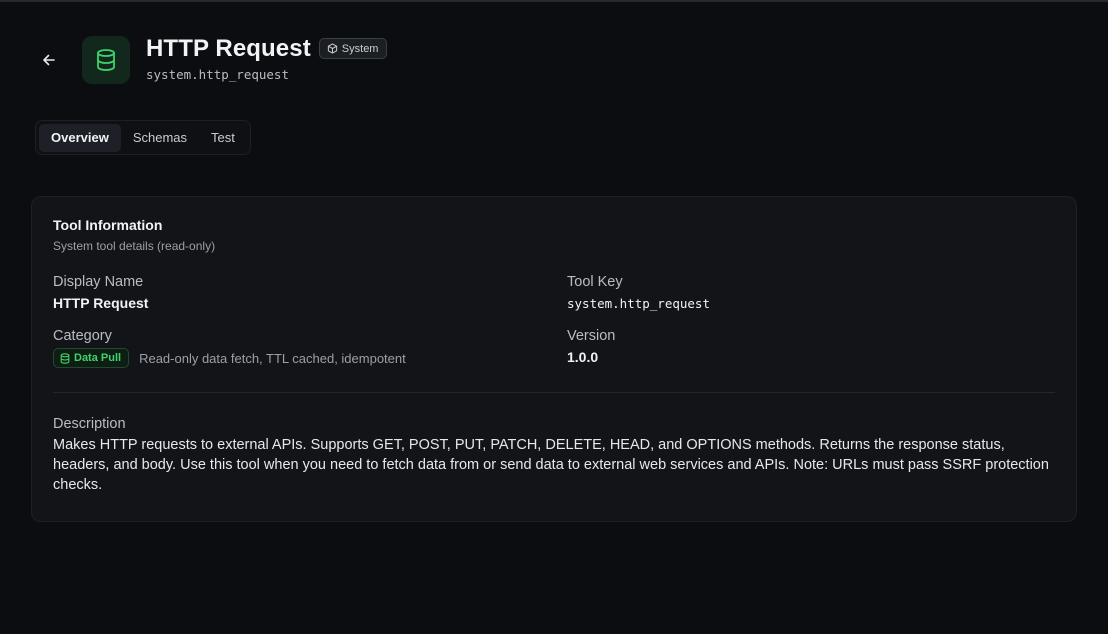 The width and height of the screenshot is (1108, 634). I want to click on category-badge-label: Data Pull, so click(98, 358).